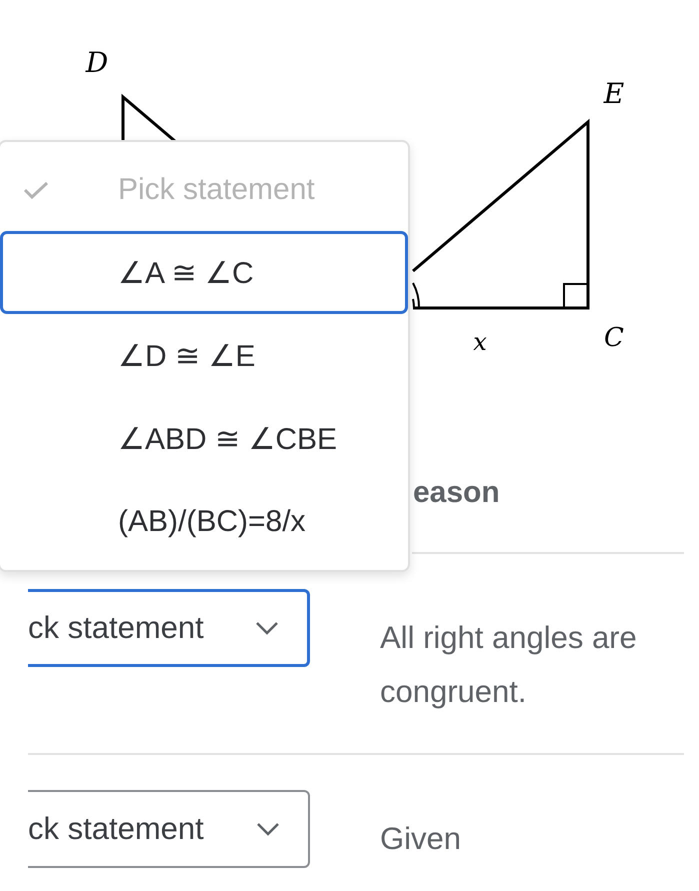 This screenshot has width=699, height=891. Describe the element at coordinates (204, 438) in the screenshot. I see `menu-option: ∠ABD ≅ ∠CBE` at that location.